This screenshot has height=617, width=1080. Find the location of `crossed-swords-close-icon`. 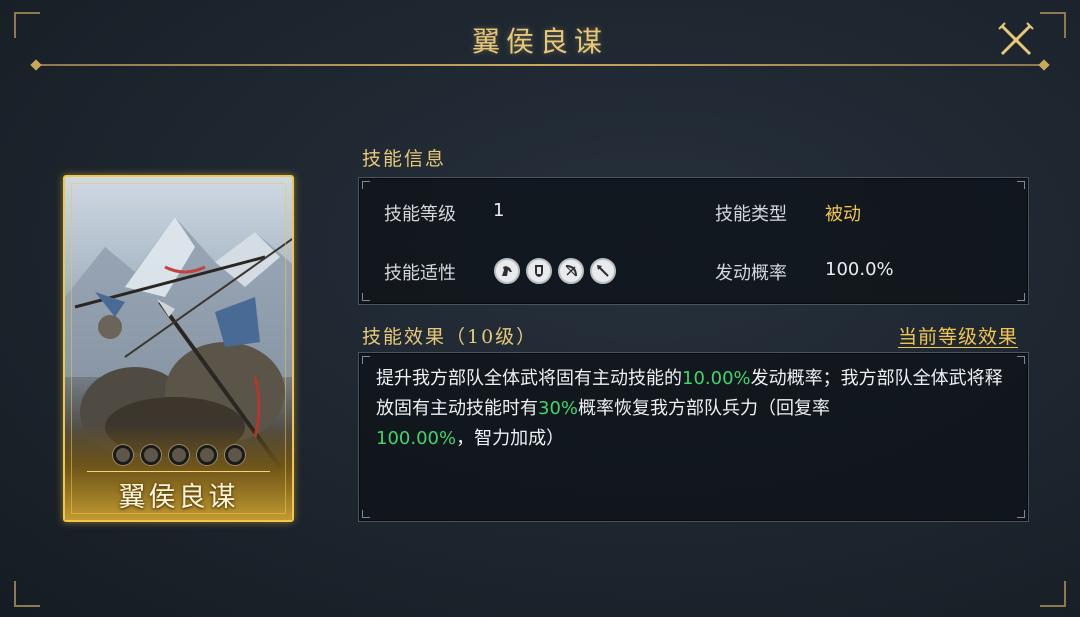

crossed-swords-close-icon is located at coordinates (1016, 39).